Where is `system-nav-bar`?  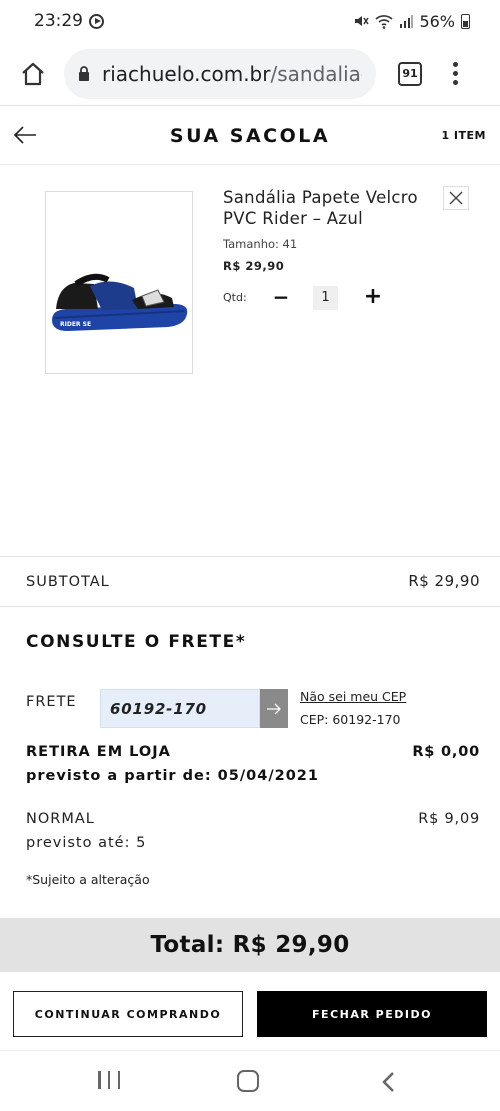 system-nav-bar is located at coordinates (250, 1080).